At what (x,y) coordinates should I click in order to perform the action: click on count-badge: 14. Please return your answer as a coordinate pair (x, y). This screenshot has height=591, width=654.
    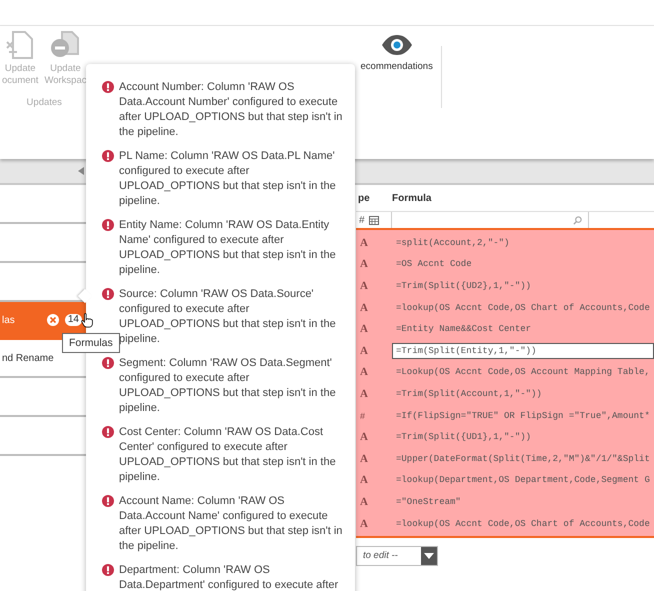
    Looking at the image, I should click on (73, 320).